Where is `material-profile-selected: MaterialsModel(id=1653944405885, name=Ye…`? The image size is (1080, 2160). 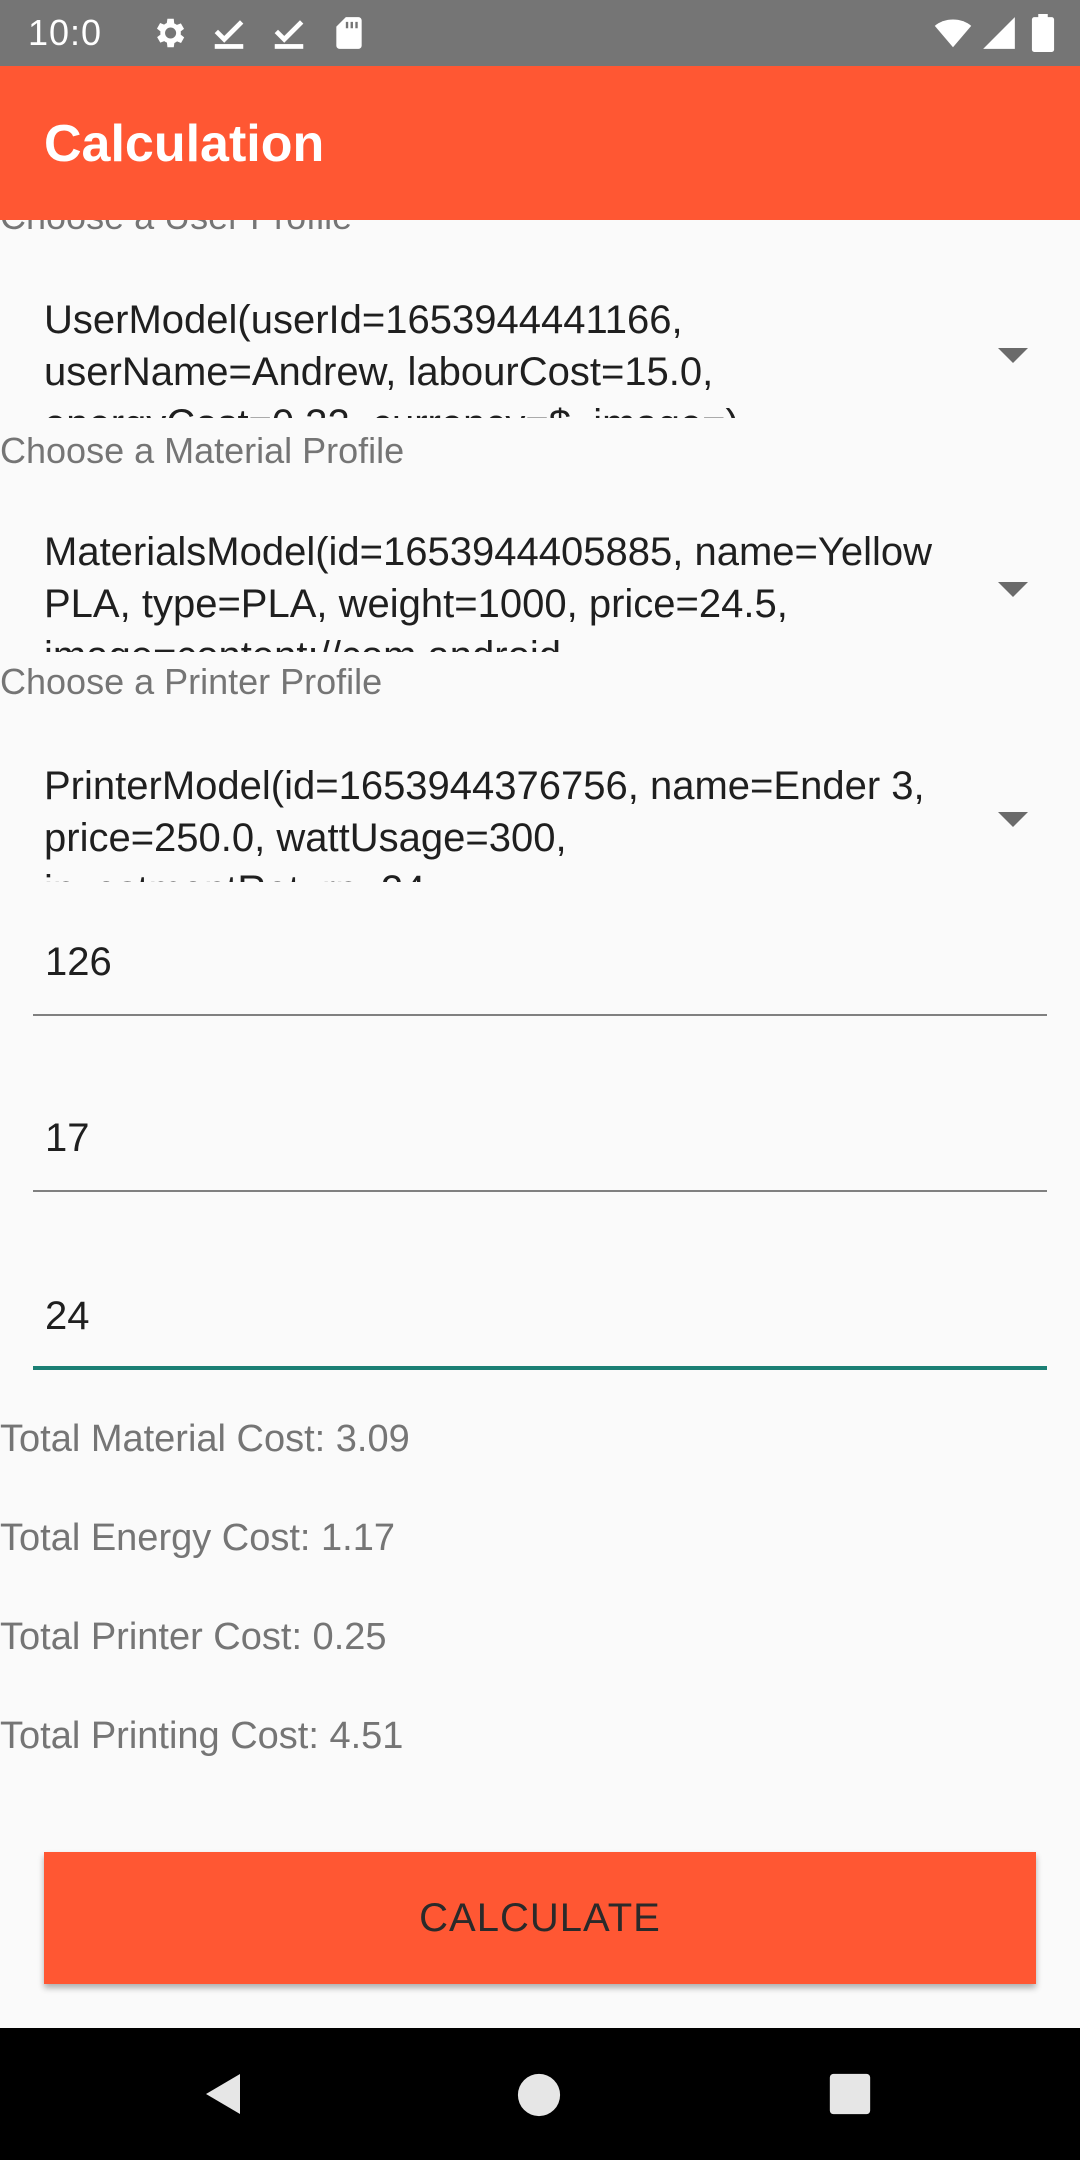
material-profile-selected: MaterialsModel(id=1653944405885, name=Ye… is located at coordinates (488, 591).